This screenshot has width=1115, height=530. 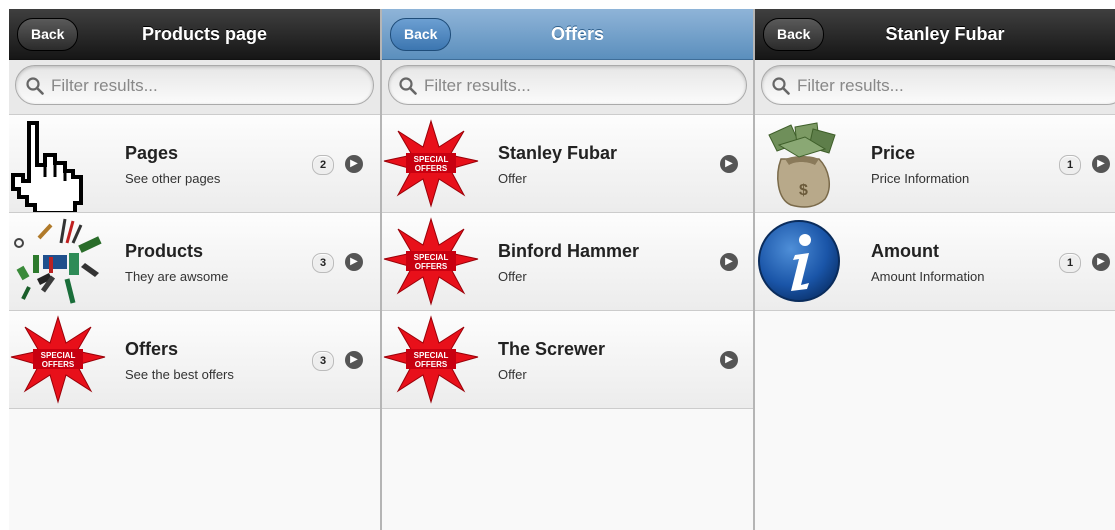 I want to click on item-title: Binford Hammer, so click(x=569, y=251).